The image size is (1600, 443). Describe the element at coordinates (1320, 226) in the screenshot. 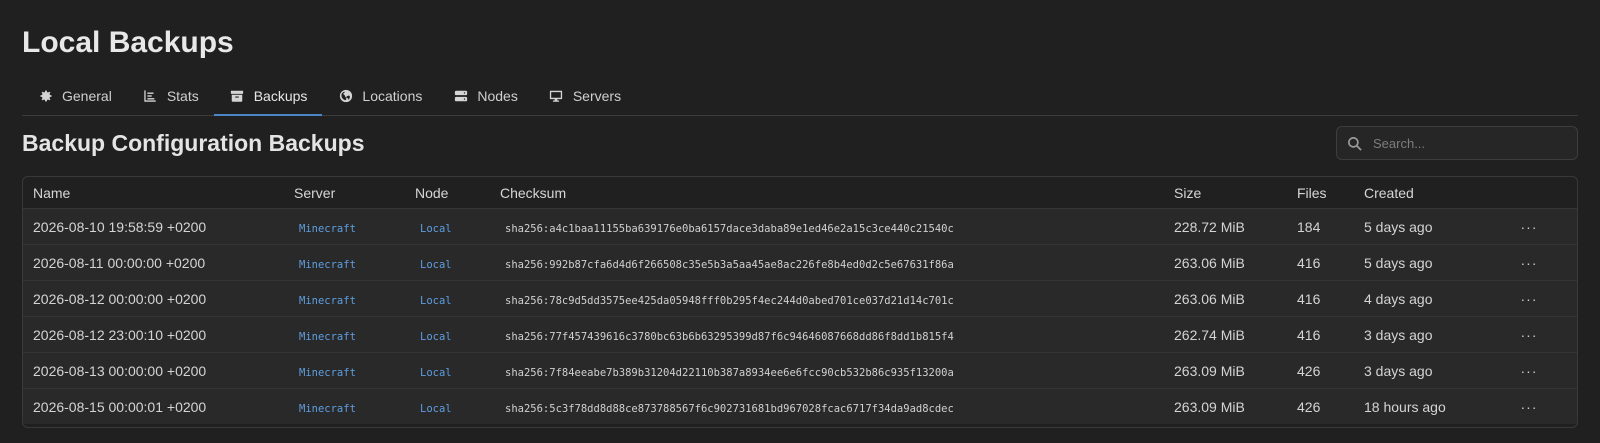

I see `cell-files: 184` at that location.